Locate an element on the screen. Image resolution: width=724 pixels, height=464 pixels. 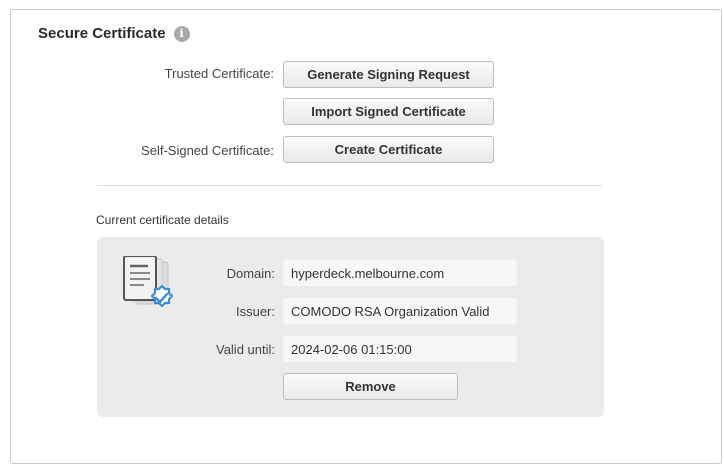
create-certificate-button: Create Certificate is located at coordinates (388, 149).